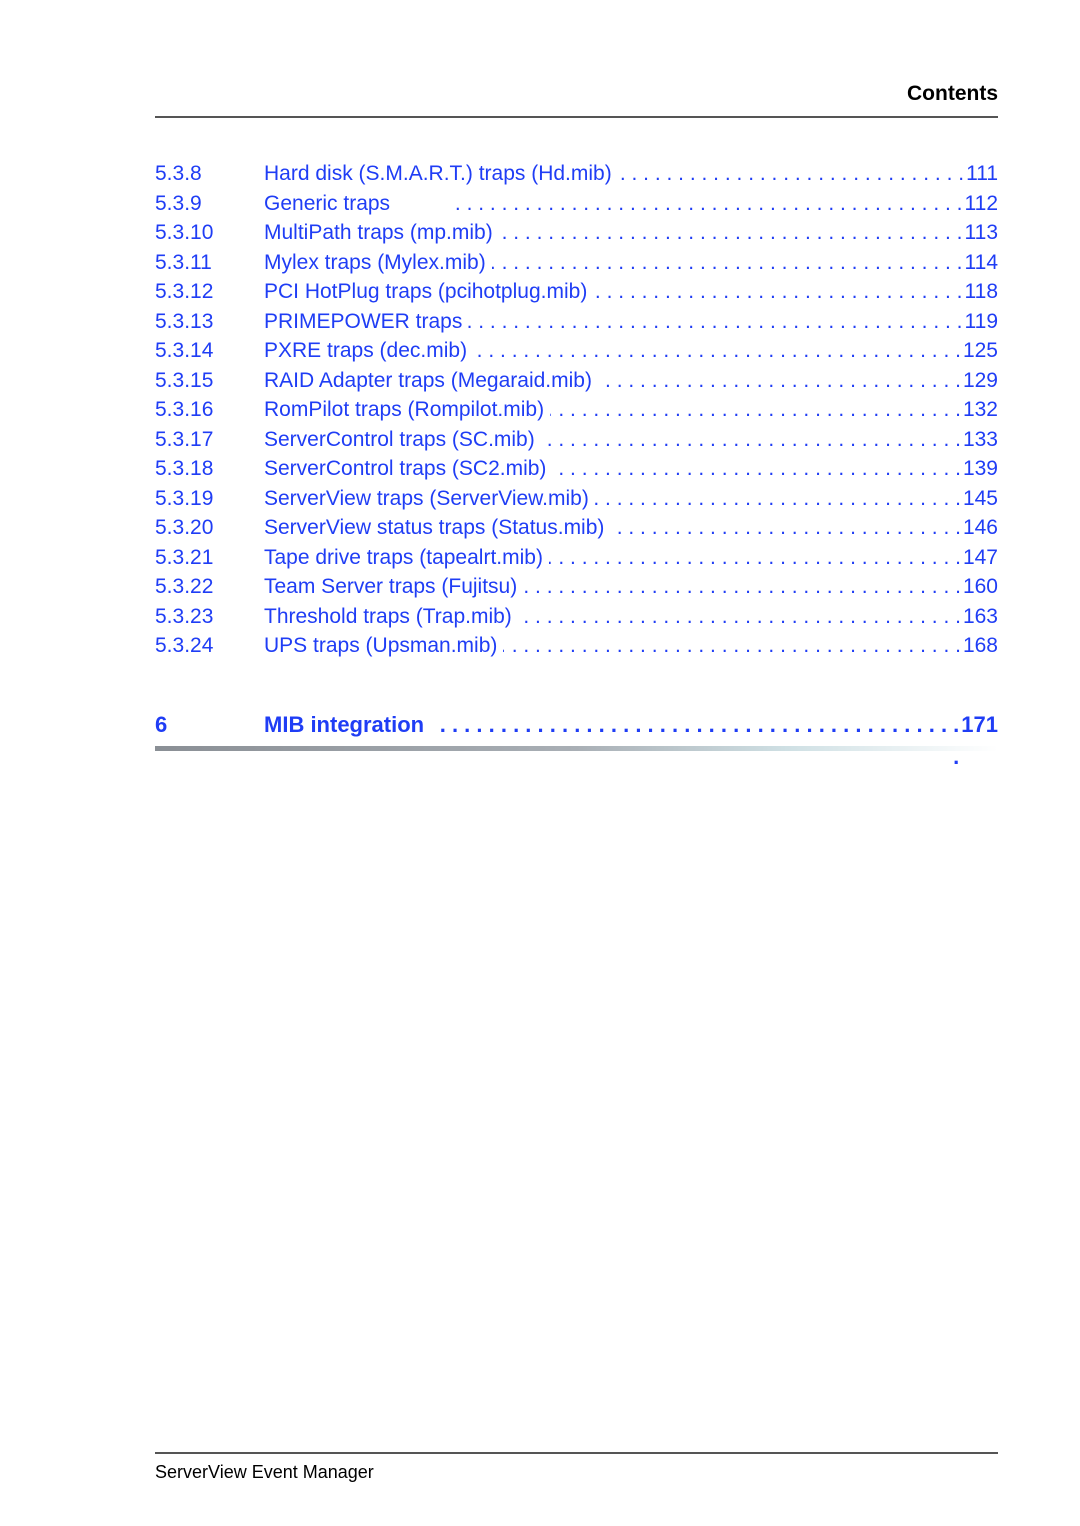 The width and height of the screenshot is (1080, 1526). What do you see at coordinates (980, 322) in the screenshot?
I see `toc-entry-page: 119` at bounding box center [980, 322].